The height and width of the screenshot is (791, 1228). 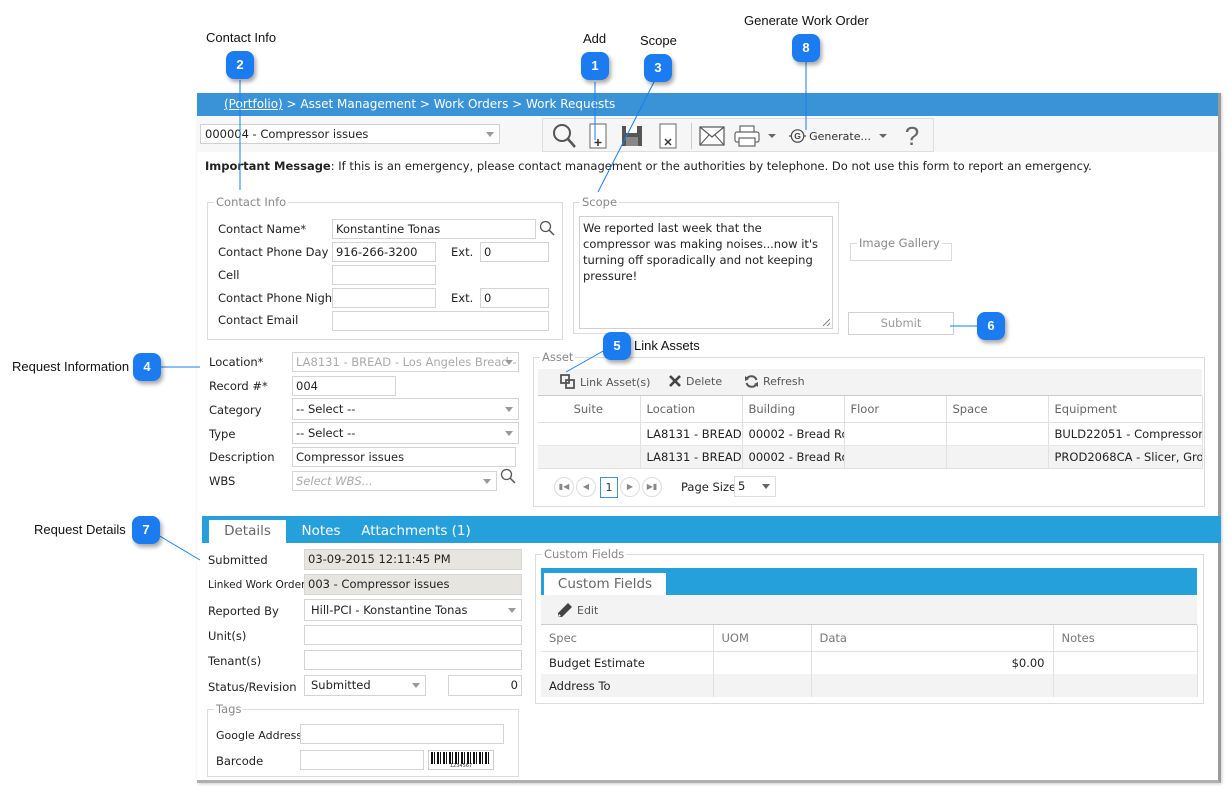 What do you see at coordinates (413, 584) in the screenshot?
I see `linked-work-order-field: 003 - Compressor issues` at bounding box center [413, 584].